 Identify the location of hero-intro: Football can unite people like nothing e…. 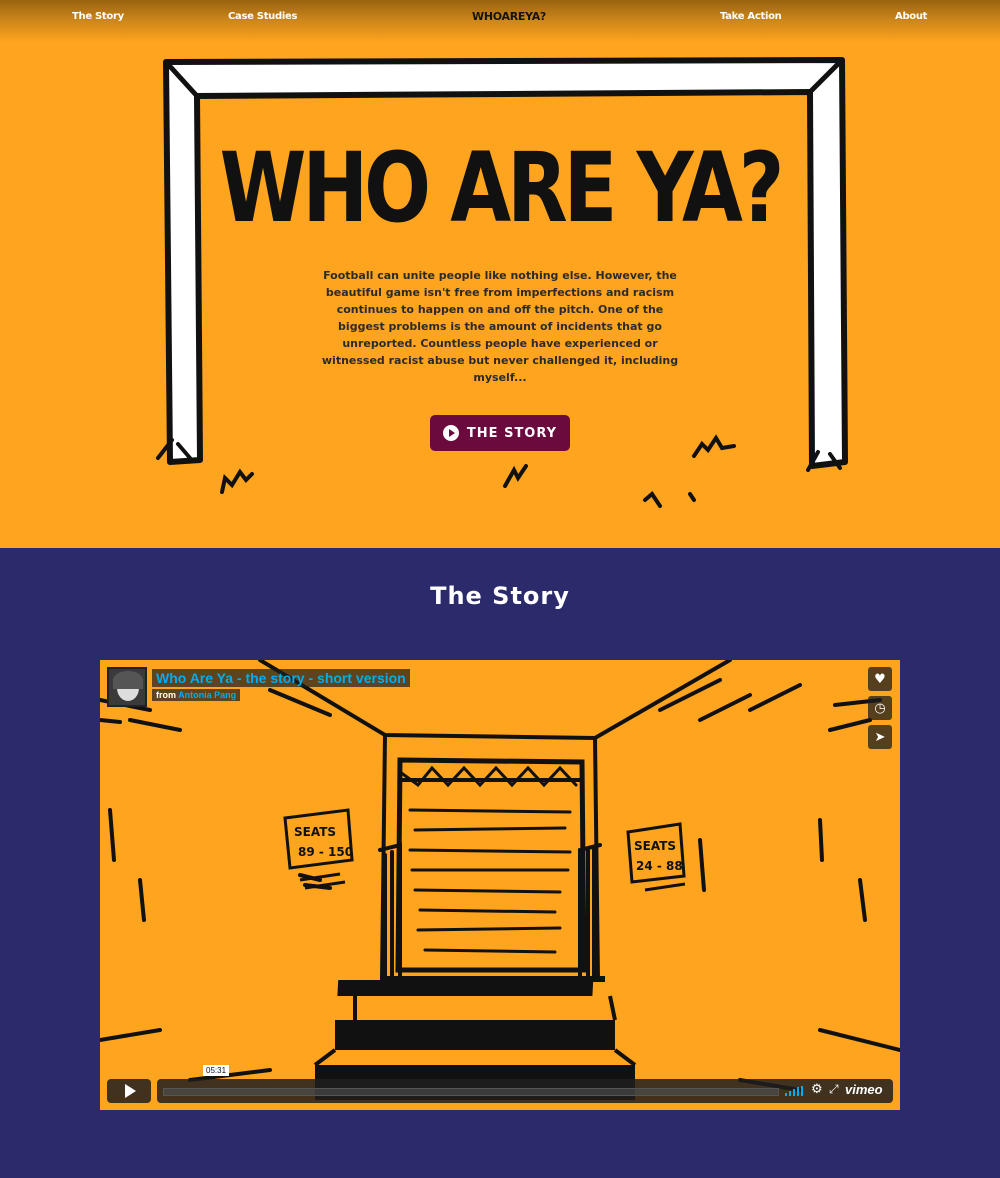
(500, 326).